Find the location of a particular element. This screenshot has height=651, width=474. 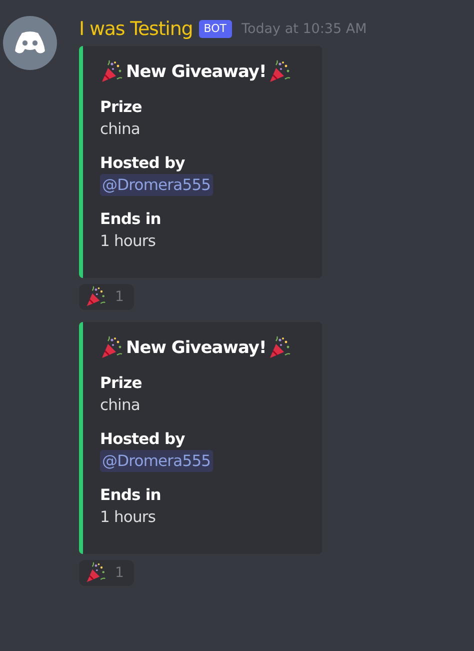

author-name: I was Testing is located at coordinates (136, 29).